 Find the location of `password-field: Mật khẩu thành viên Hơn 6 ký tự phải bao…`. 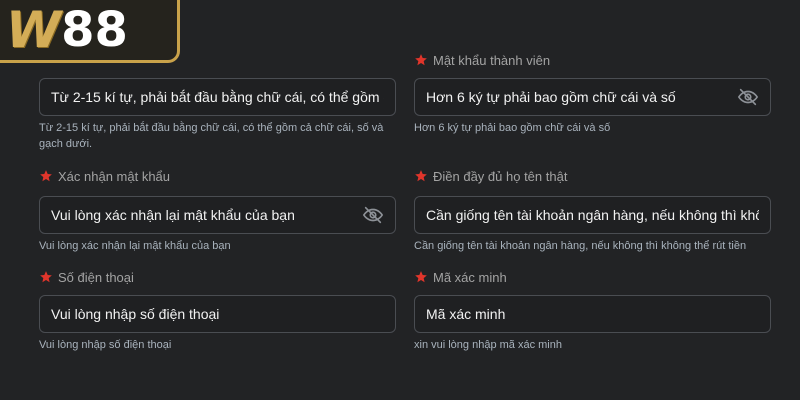

password-field: Mật khẩu thành viên Hơn 6 ký tự phải bao… is located at coordinates (592, 93).